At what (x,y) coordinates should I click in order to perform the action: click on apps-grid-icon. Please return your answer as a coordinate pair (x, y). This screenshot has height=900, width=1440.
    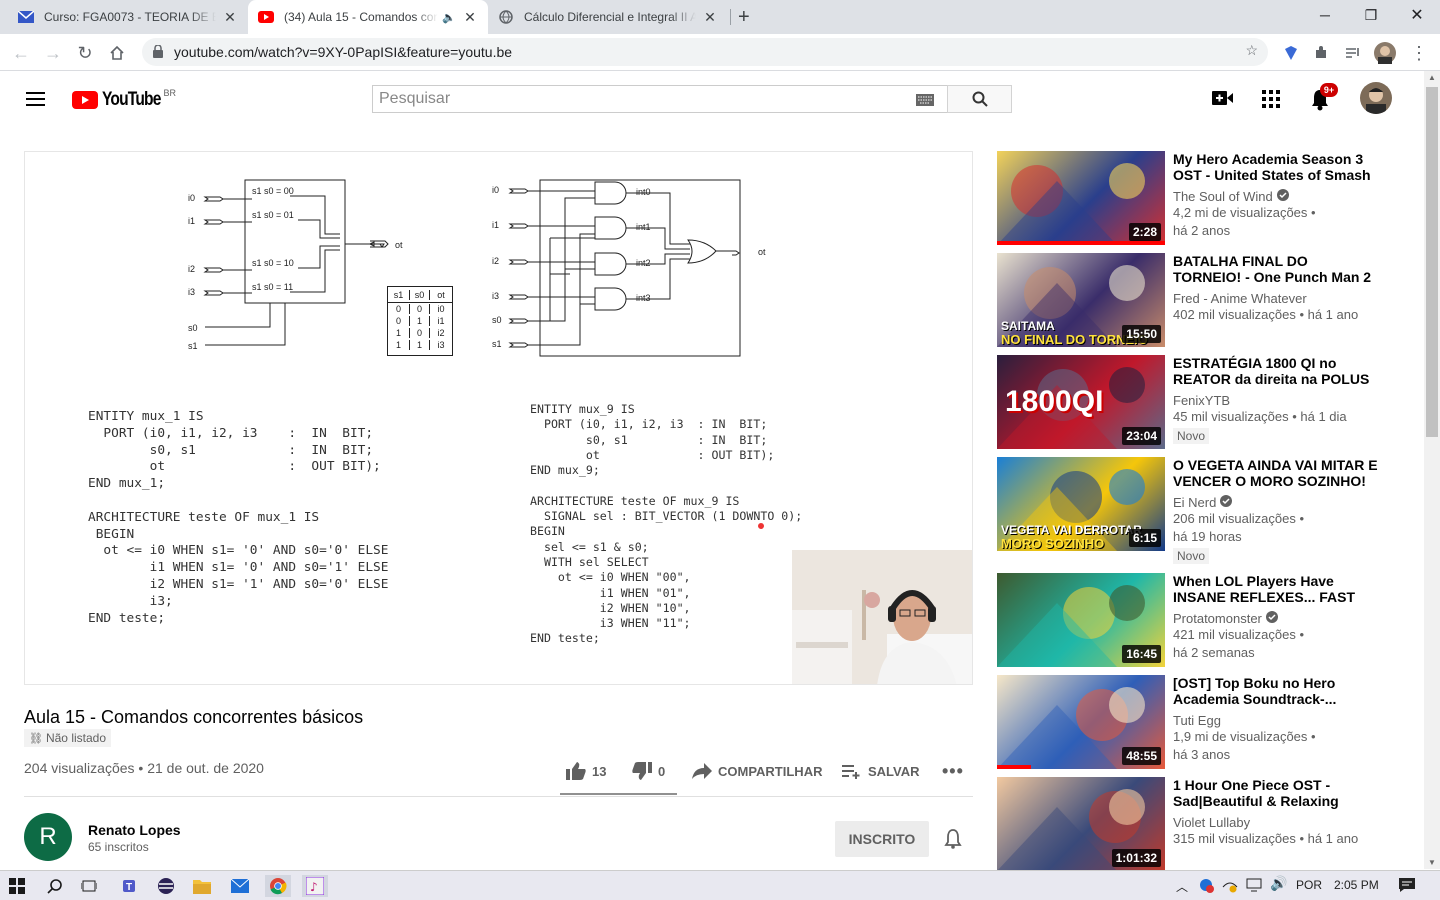
    Looking at the image, I should click on (1271, 101).